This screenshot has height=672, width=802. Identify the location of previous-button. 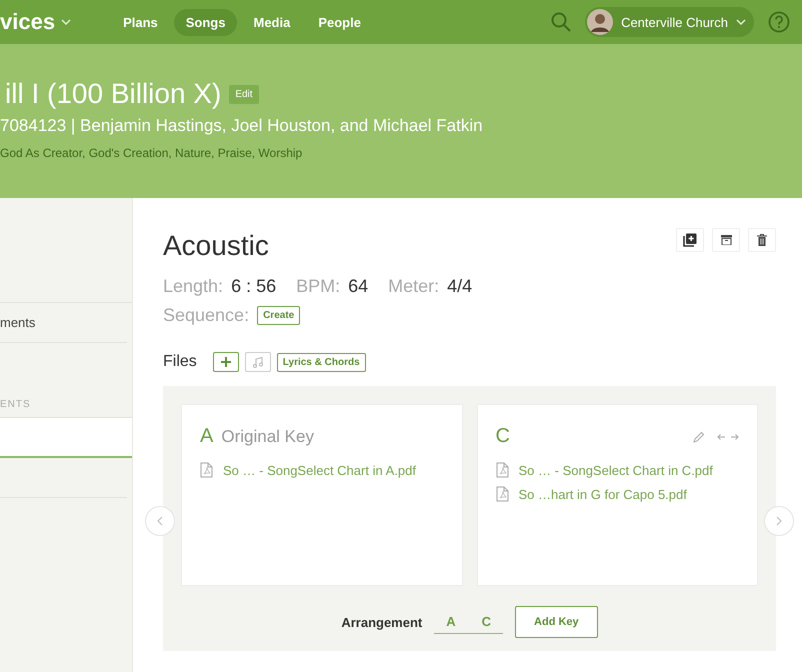
(160, 521).